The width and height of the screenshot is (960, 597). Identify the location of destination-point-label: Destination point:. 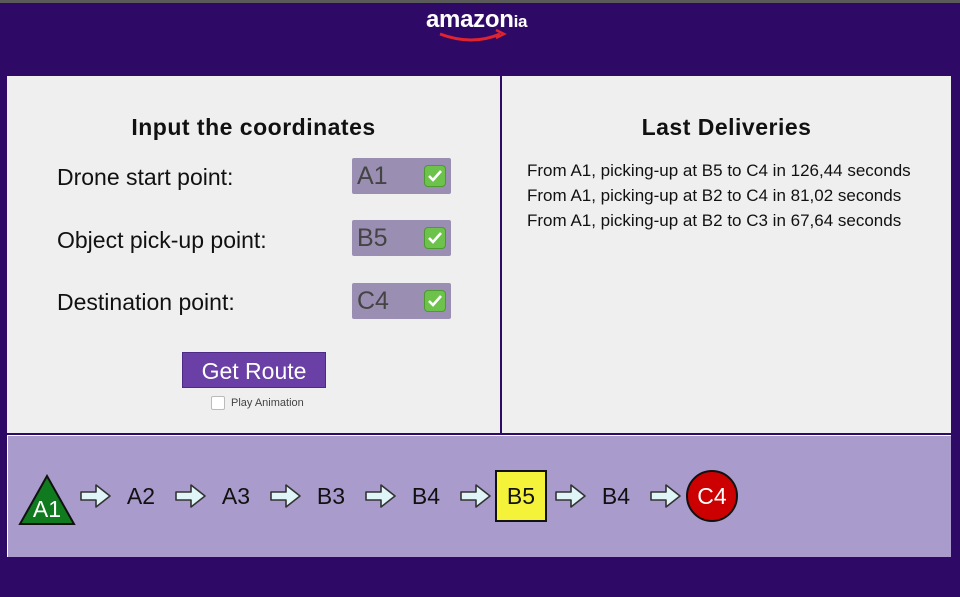
(146, 302).